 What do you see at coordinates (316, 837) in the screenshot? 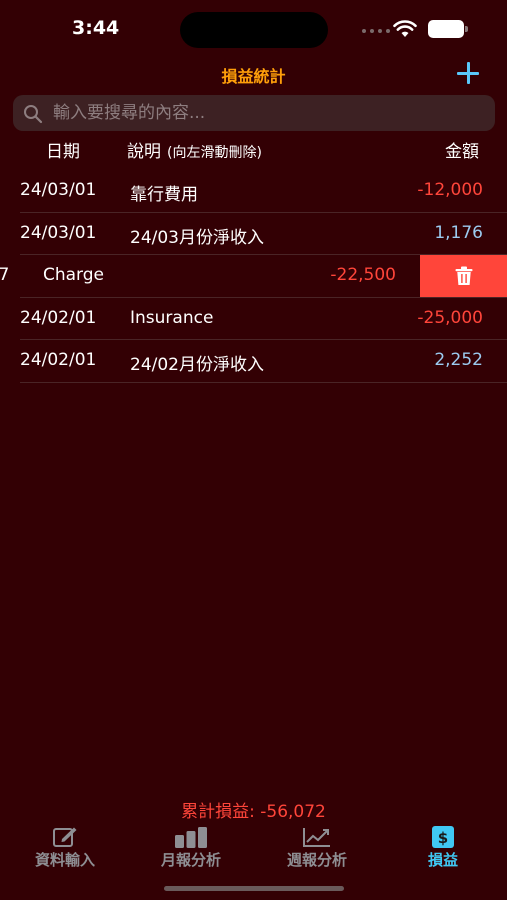
I see `line-chart-icon` at bounding box center [316, 837].